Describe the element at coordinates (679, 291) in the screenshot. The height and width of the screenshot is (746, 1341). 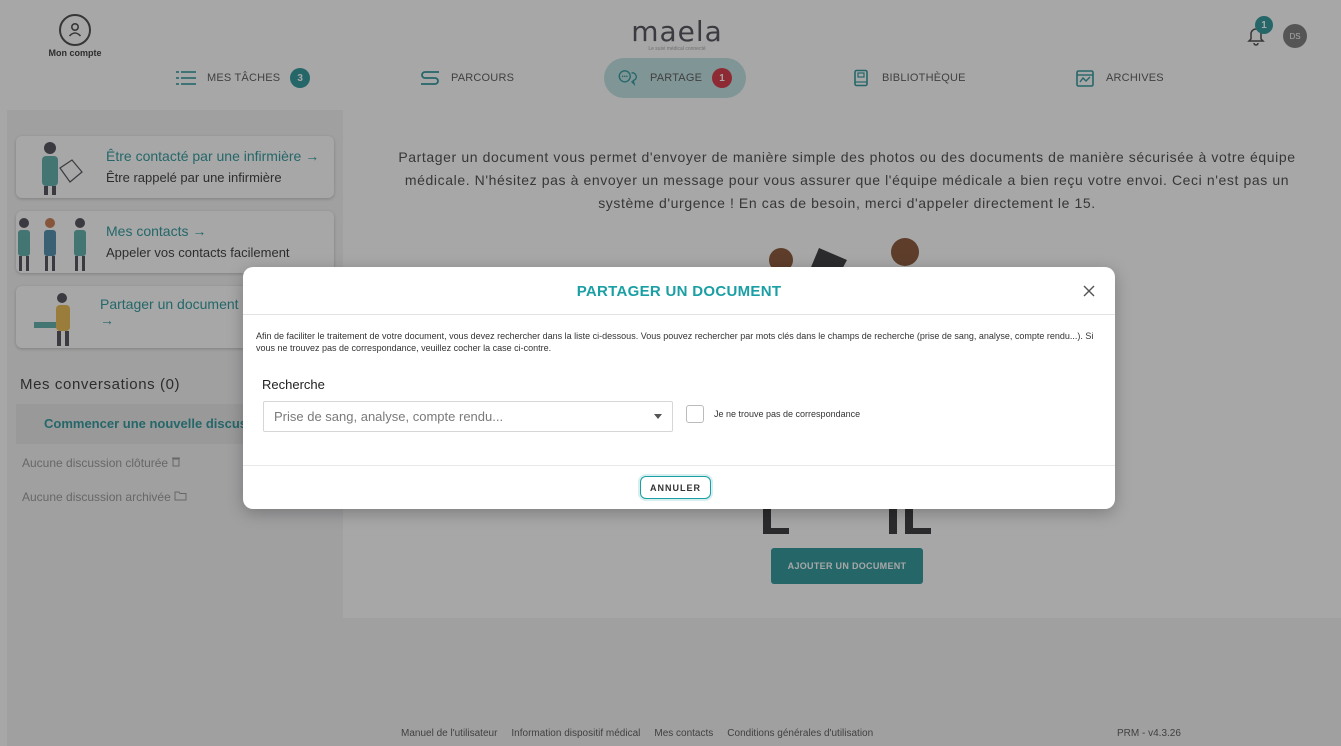
I see `modal-title: PARTAGER UN DOCUMENT` at that location.